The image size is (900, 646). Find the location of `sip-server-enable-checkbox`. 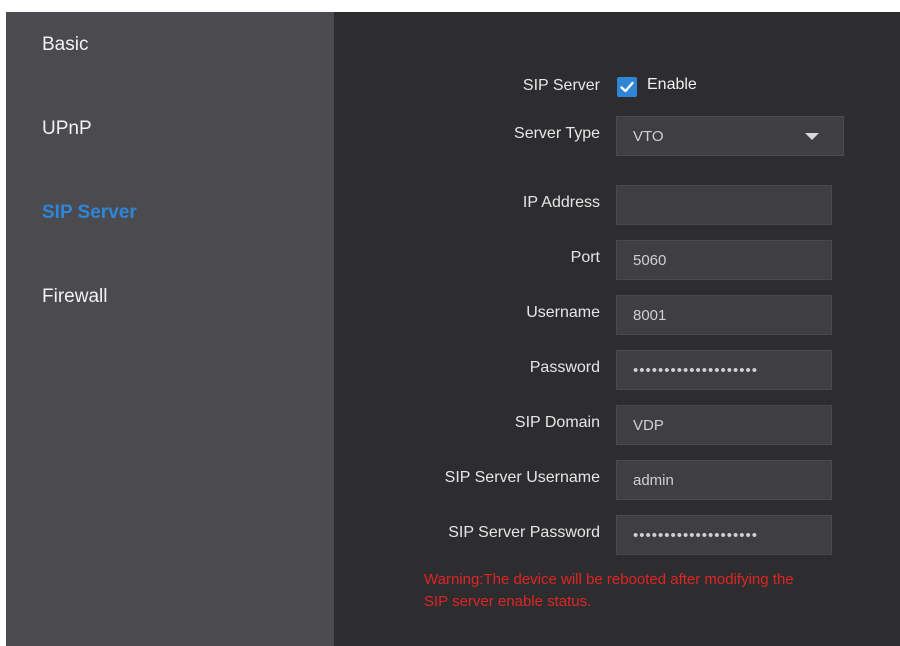

sip-server-enable-checkbox is located at coordinates (627, 87).